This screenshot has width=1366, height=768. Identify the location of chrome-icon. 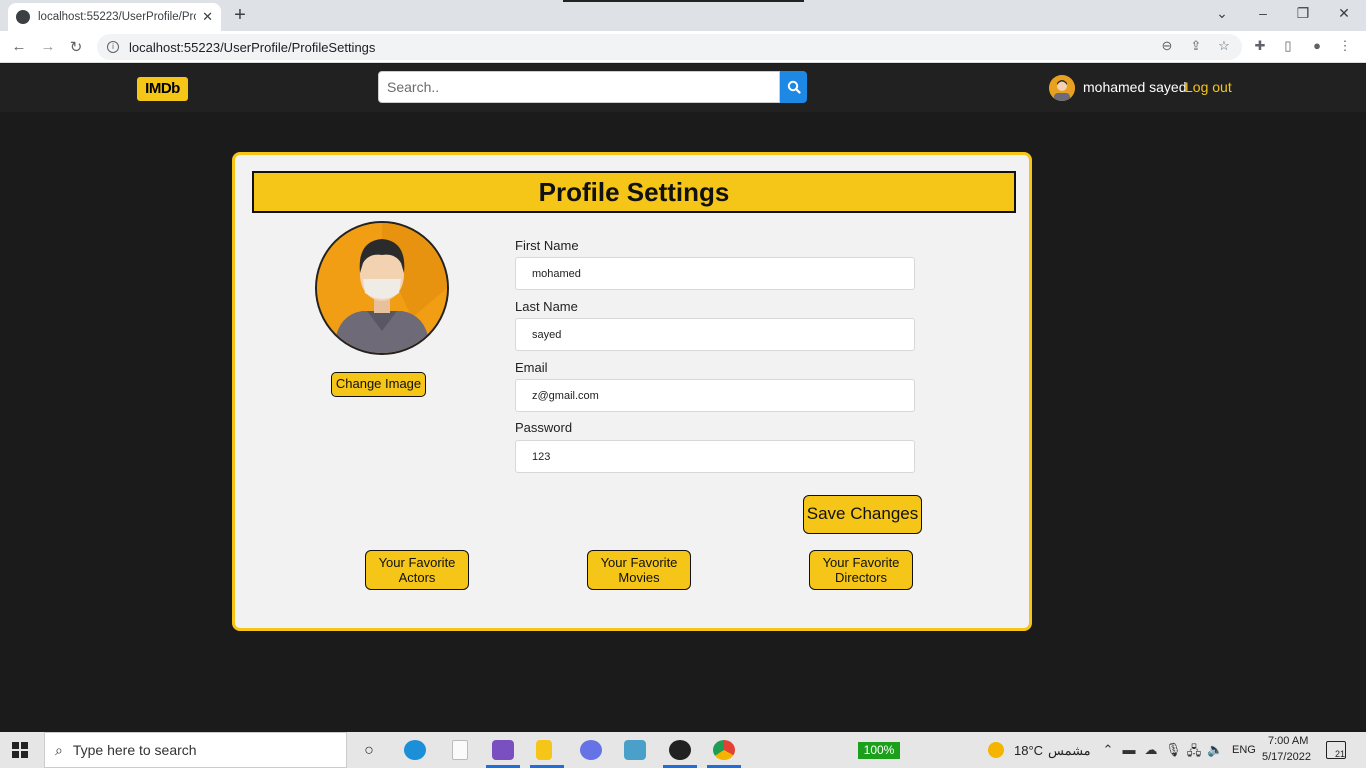
(724, 750).